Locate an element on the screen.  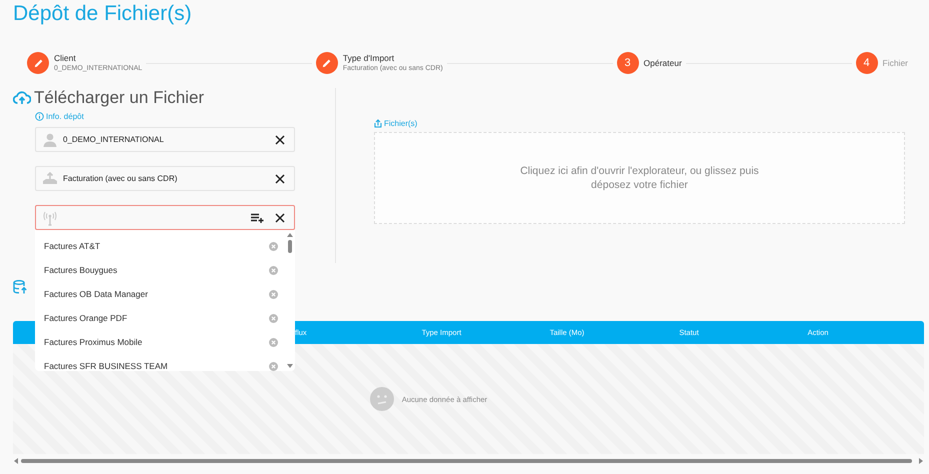
info-icon is located at coordinates (39, 116).